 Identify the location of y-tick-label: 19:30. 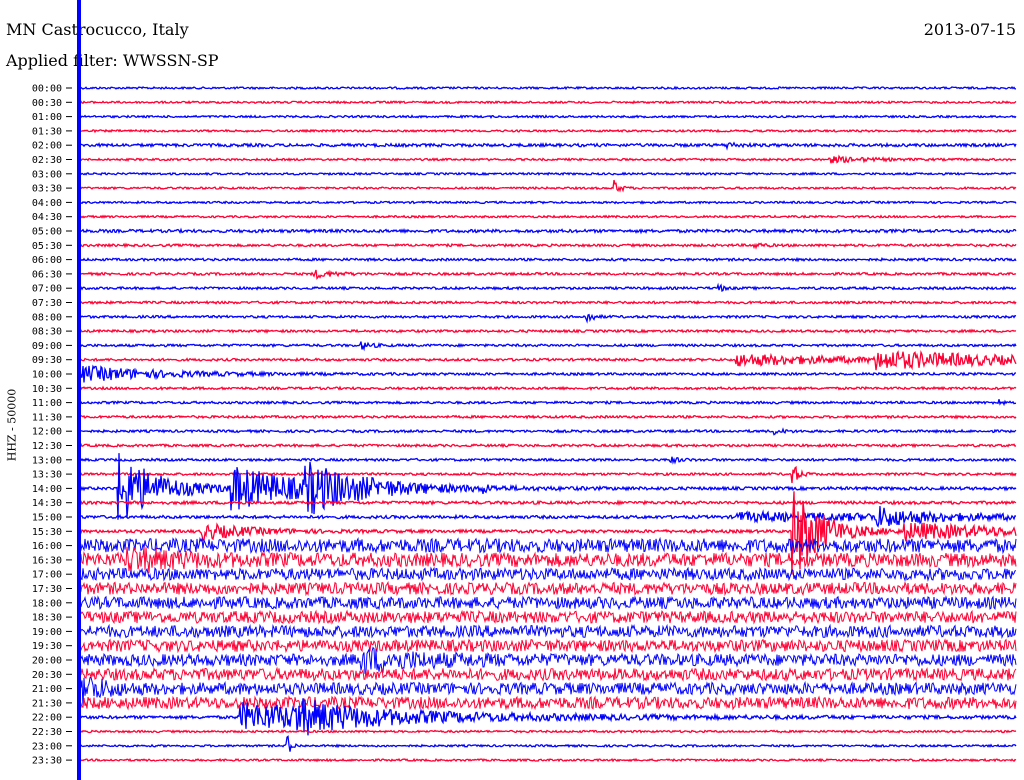
(47, 646).